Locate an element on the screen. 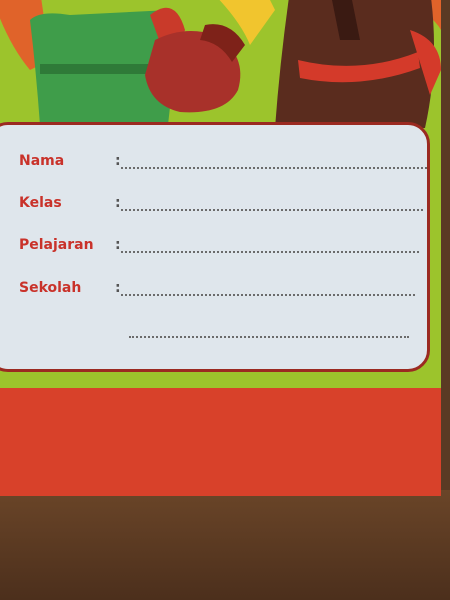 This screenshot has height=600, width=450. field-label-kelas: Kelas is located at coordinates (40, 203).